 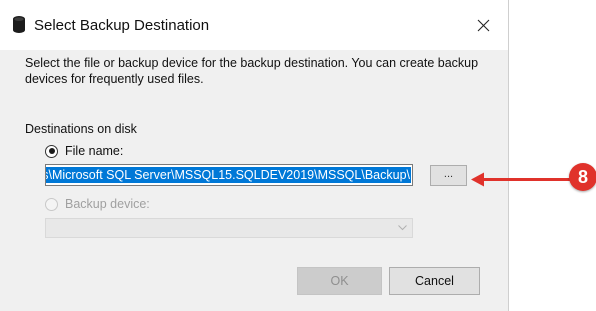 What do you see at coordinates (254, 25) in the screenshot?
I see `title-bar: Select Backup Destination` at bounding box center [254, 25].